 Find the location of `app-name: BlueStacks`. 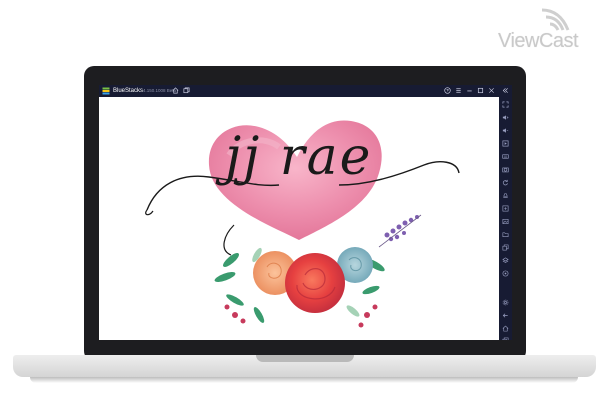

app-name: BlueStacks is located at coordinates (128, 91).